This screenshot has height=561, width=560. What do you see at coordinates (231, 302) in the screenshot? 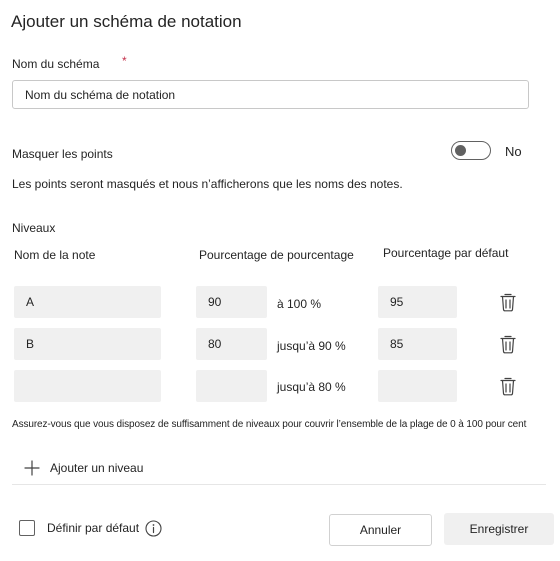
I see `level-1-percentage-input` at bounding box center [231, 302].